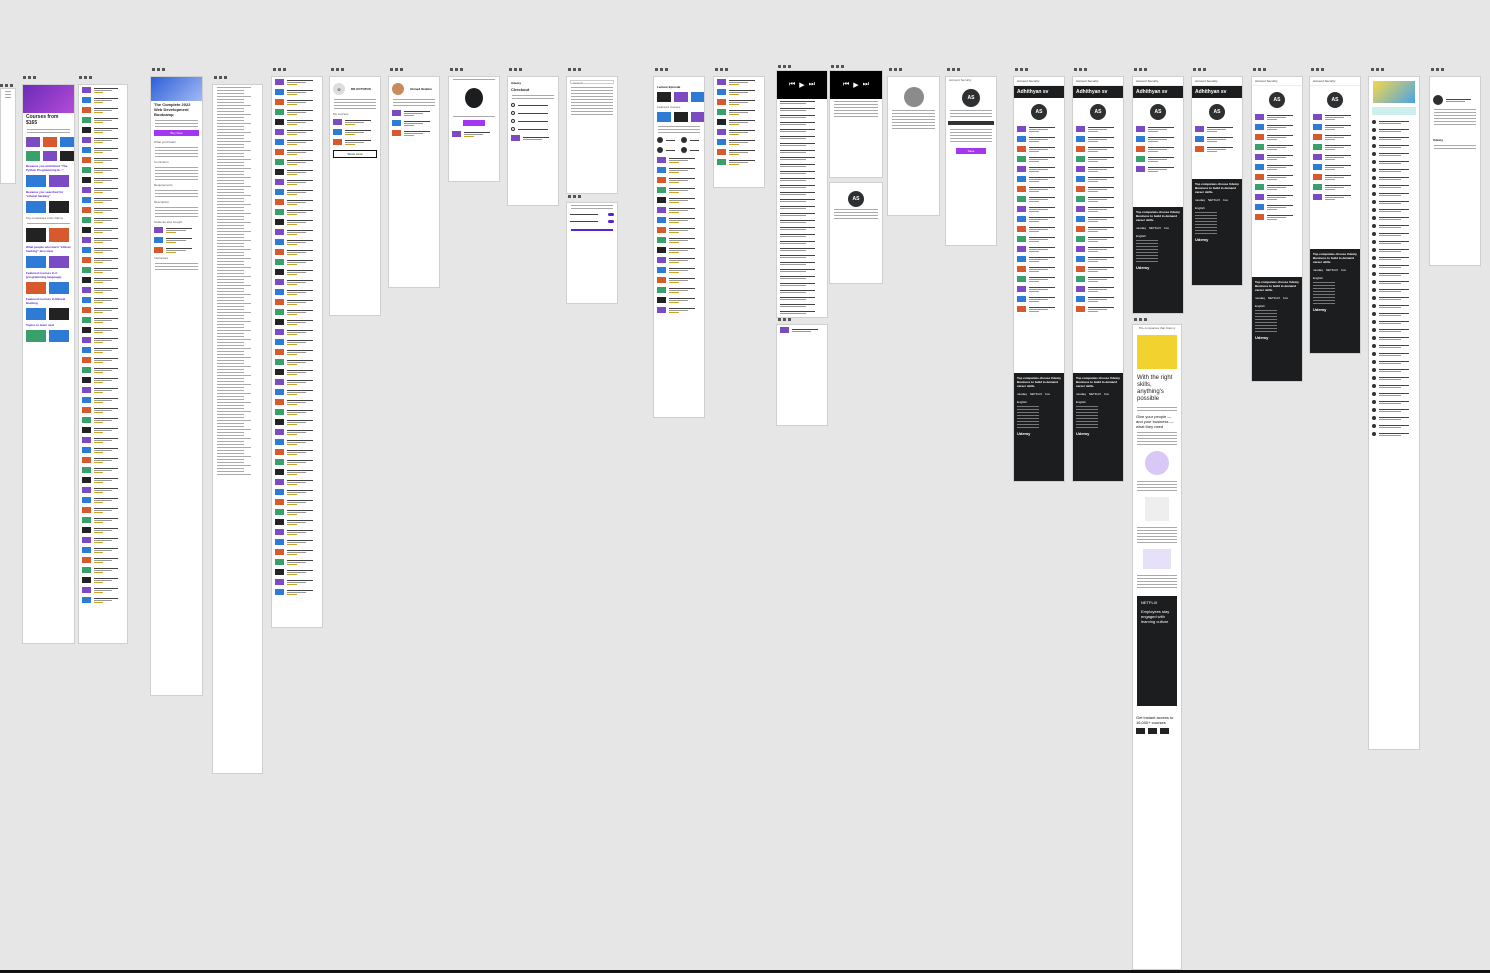 The height and width of the screenshot is (973, 1490). Describe the element at coordinates (971, 123) in the screenshot. I see `selected-menu-row` at that location.